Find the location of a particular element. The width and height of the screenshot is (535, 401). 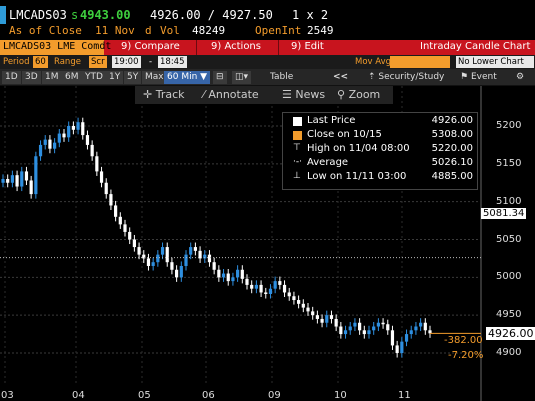

y-tick-label: 5150 is located at coordinates (509, 163).